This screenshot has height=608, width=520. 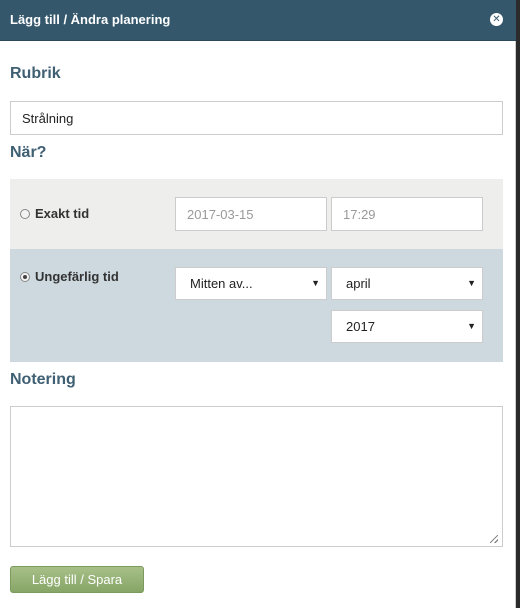 I want to click on notes-heading: Notering, so click(x=43, y=379).